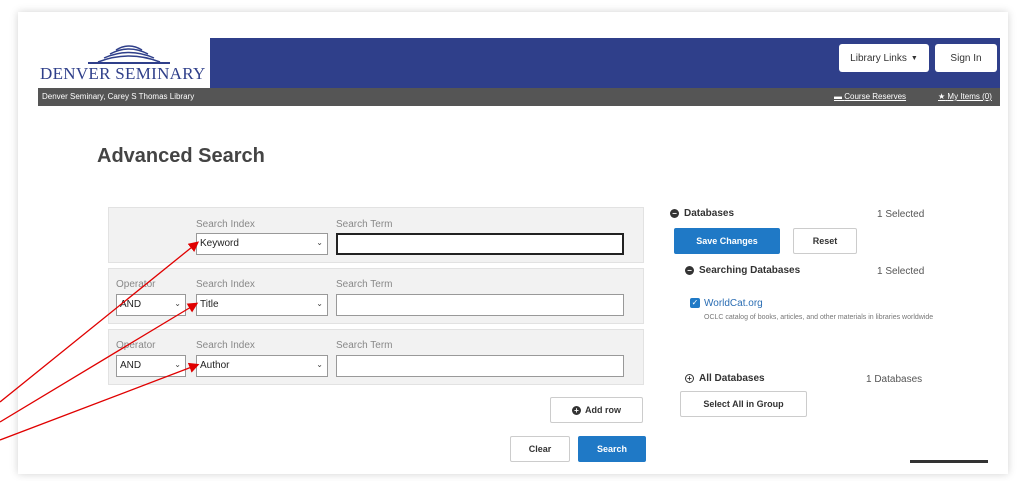  I want to click on add-row-label: Add row, so click(603, 410).